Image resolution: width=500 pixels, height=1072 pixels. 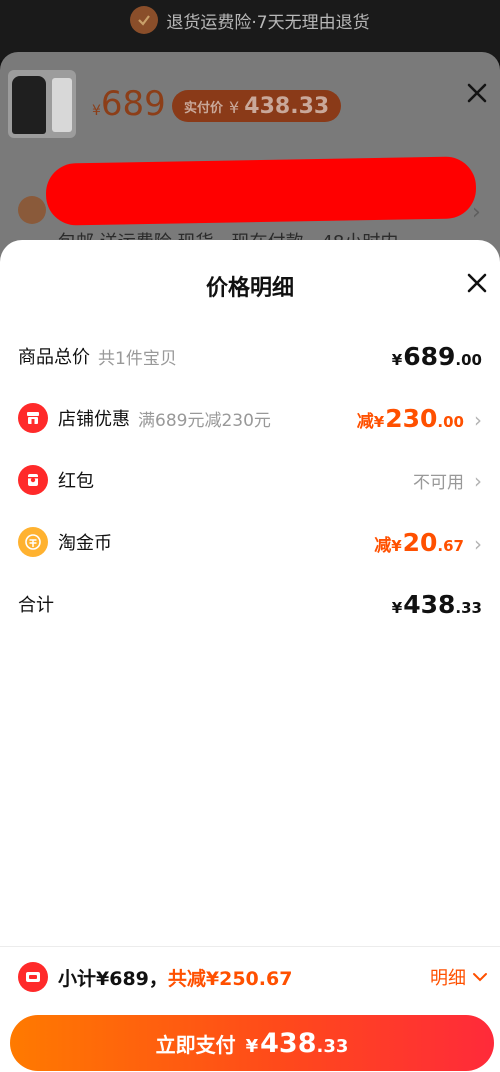 I want to click on coin-icon, so click(x=33, y=542).